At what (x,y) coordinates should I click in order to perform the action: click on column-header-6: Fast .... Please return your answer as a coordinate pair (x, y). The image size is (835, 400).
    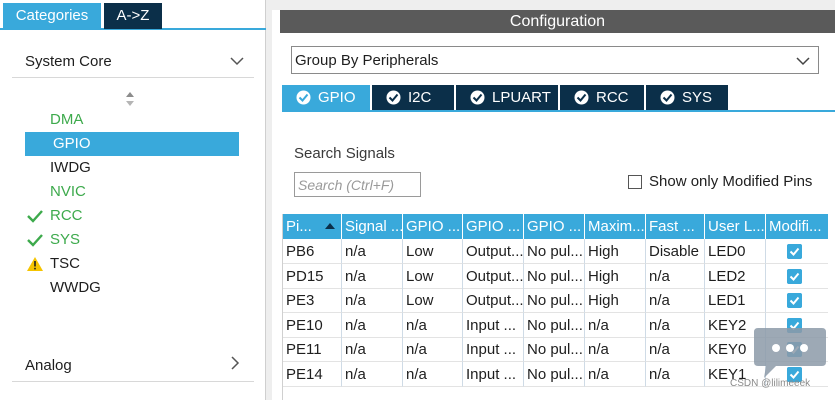
    Looking at the image, I should click on (675, 226).